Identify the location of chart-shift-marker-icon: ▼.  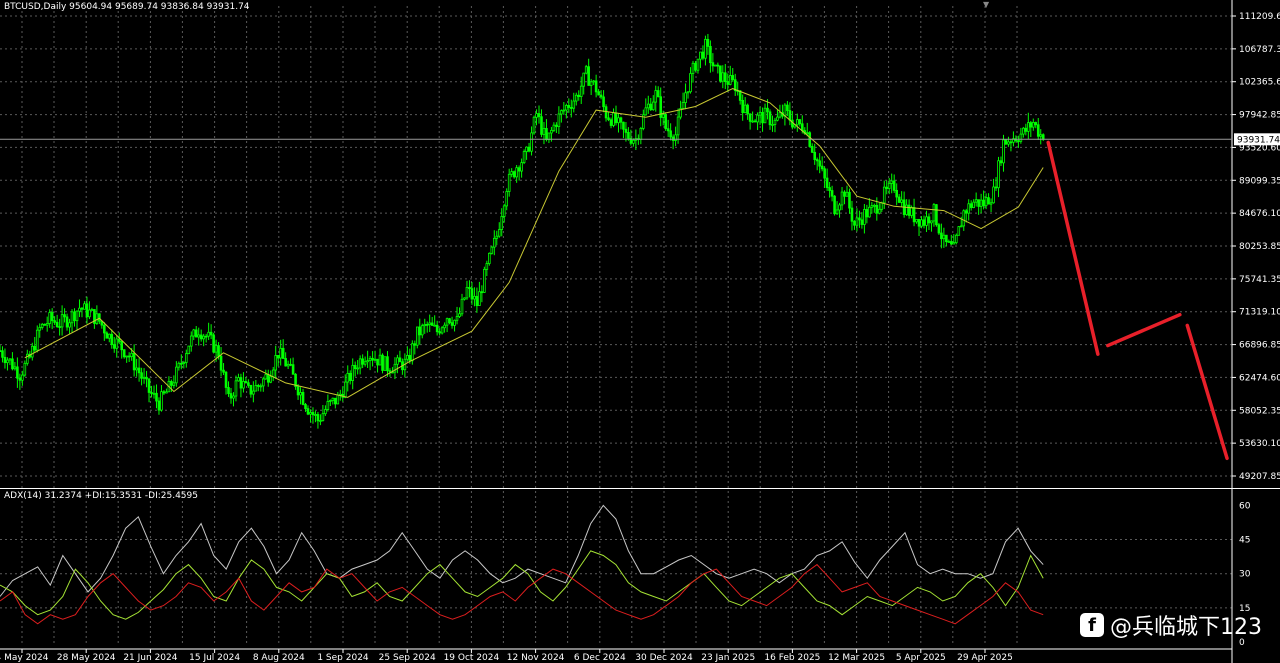
(986, 4).